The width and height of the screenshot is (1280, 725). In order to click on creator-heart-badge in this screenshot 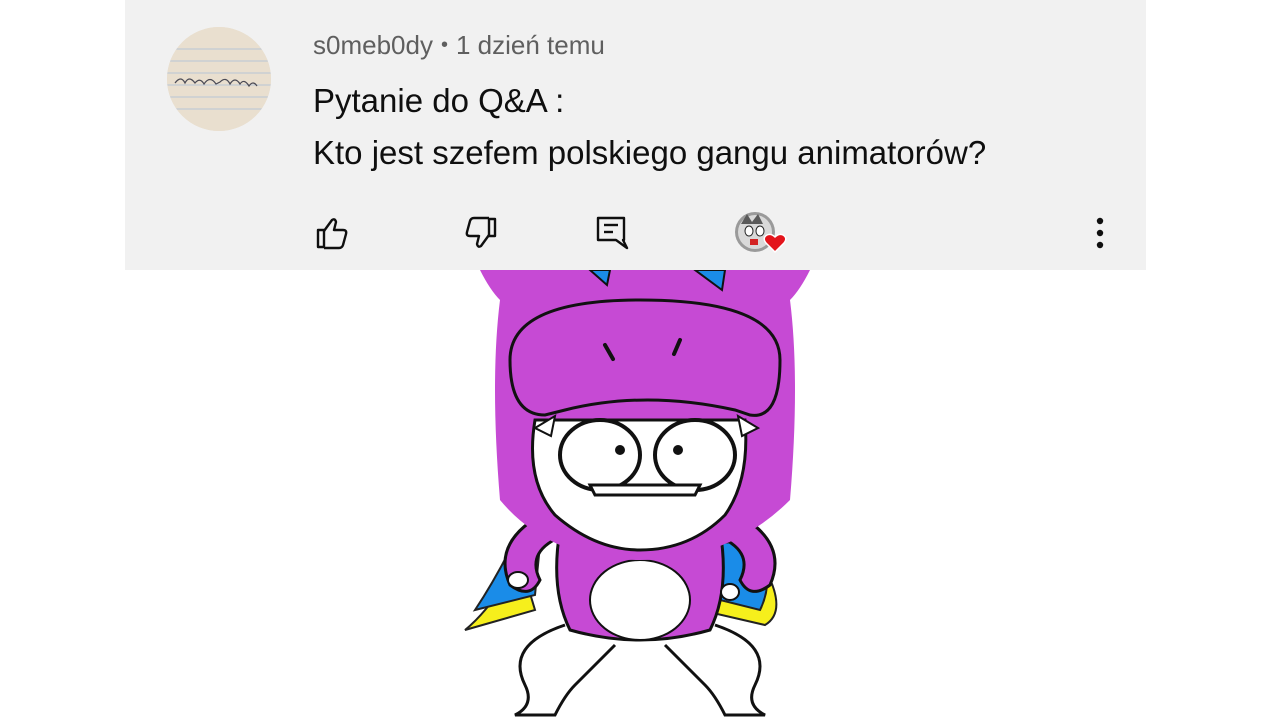, I will do `click(761, 232)`.